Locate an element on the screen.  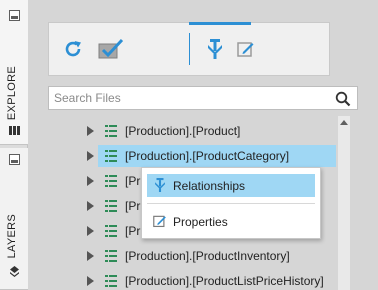
menu-separator is located at coordinates (231, 203).